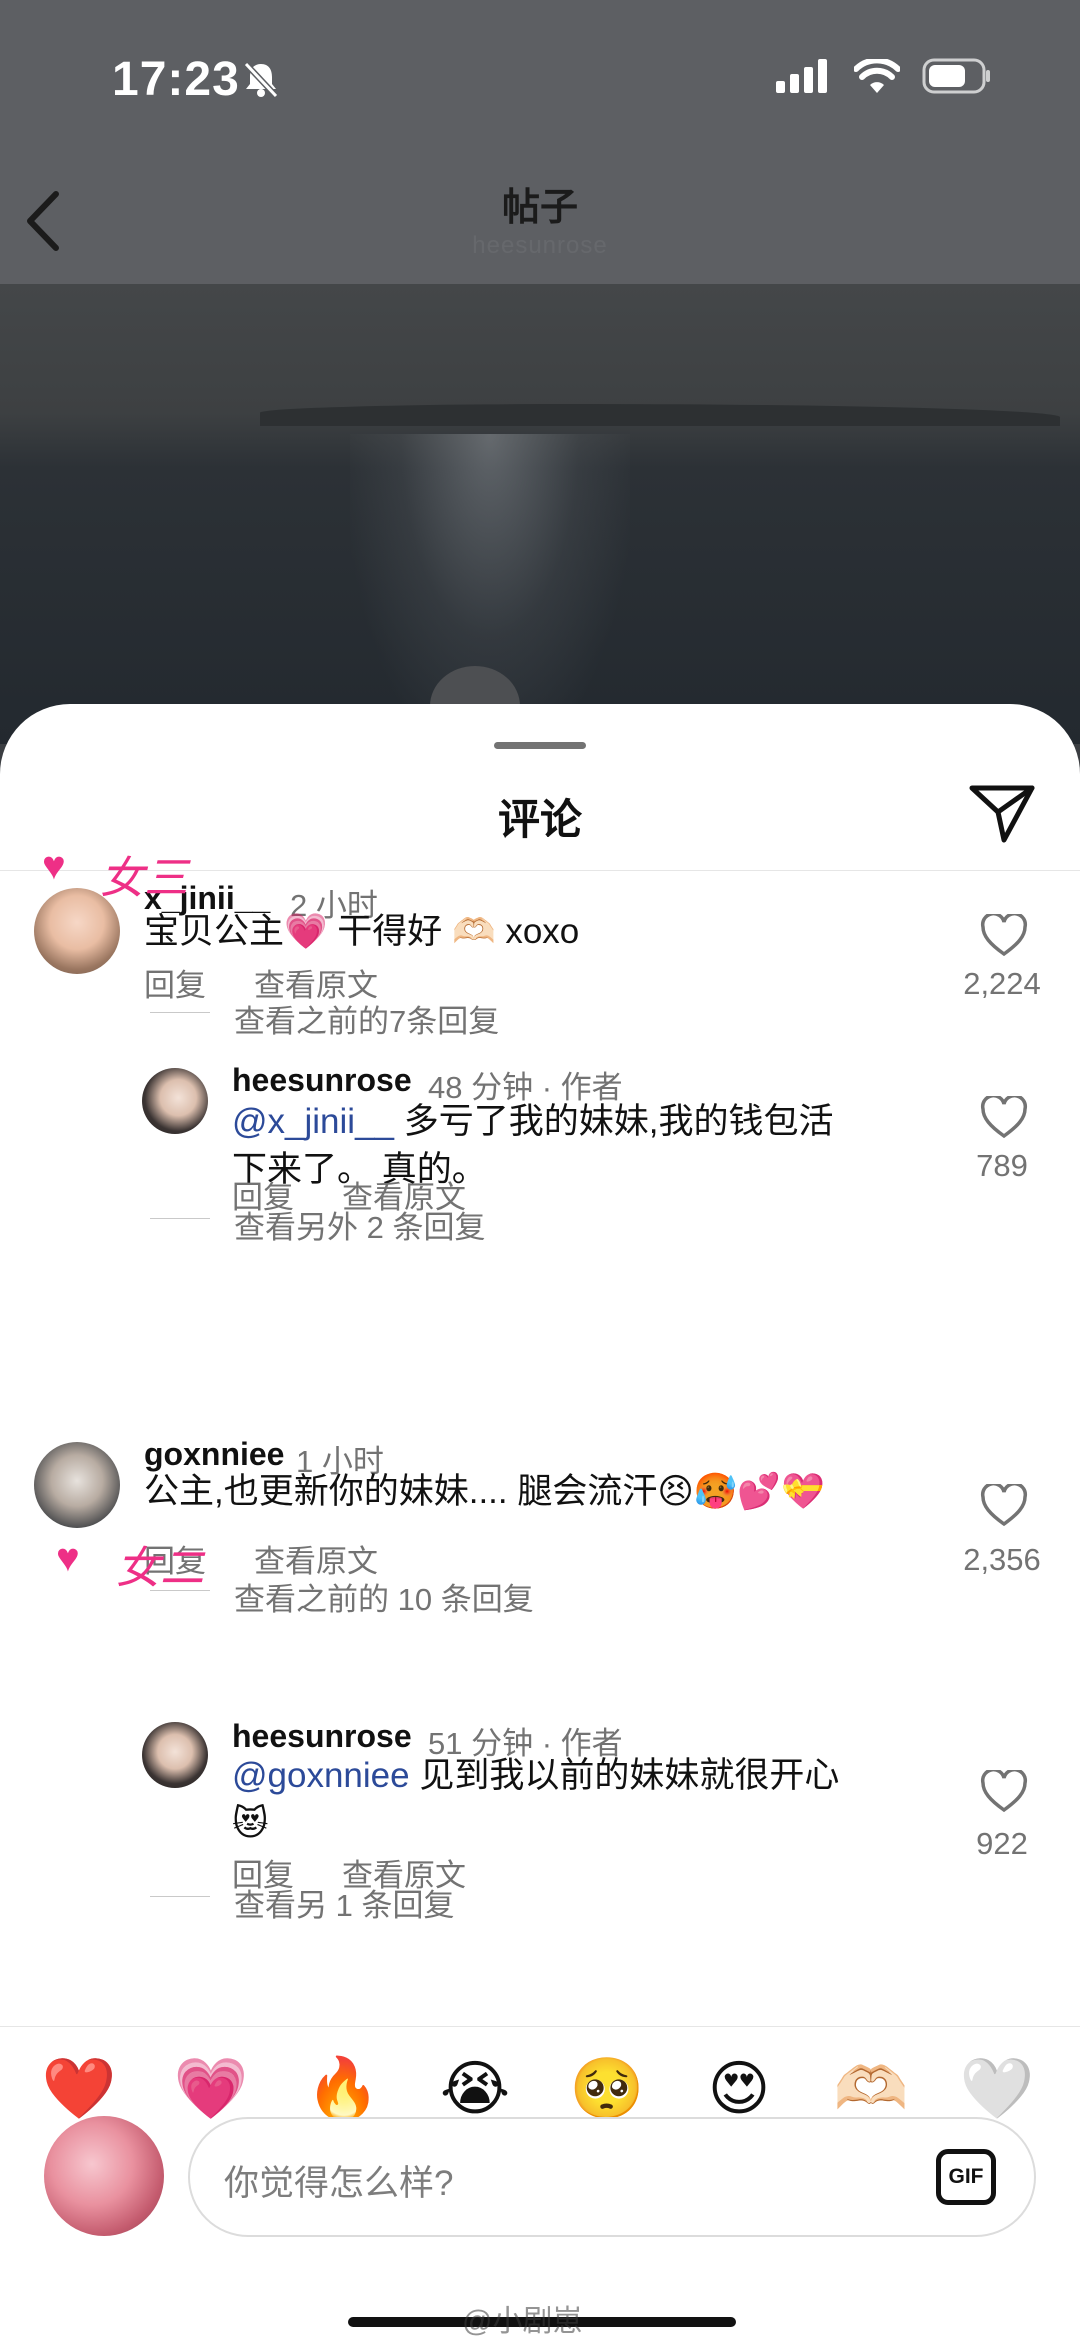 The image size is (1080, 2341). I want to click on comment-input-placeholder: 你觉得怎么样?, so click(339, 2183).